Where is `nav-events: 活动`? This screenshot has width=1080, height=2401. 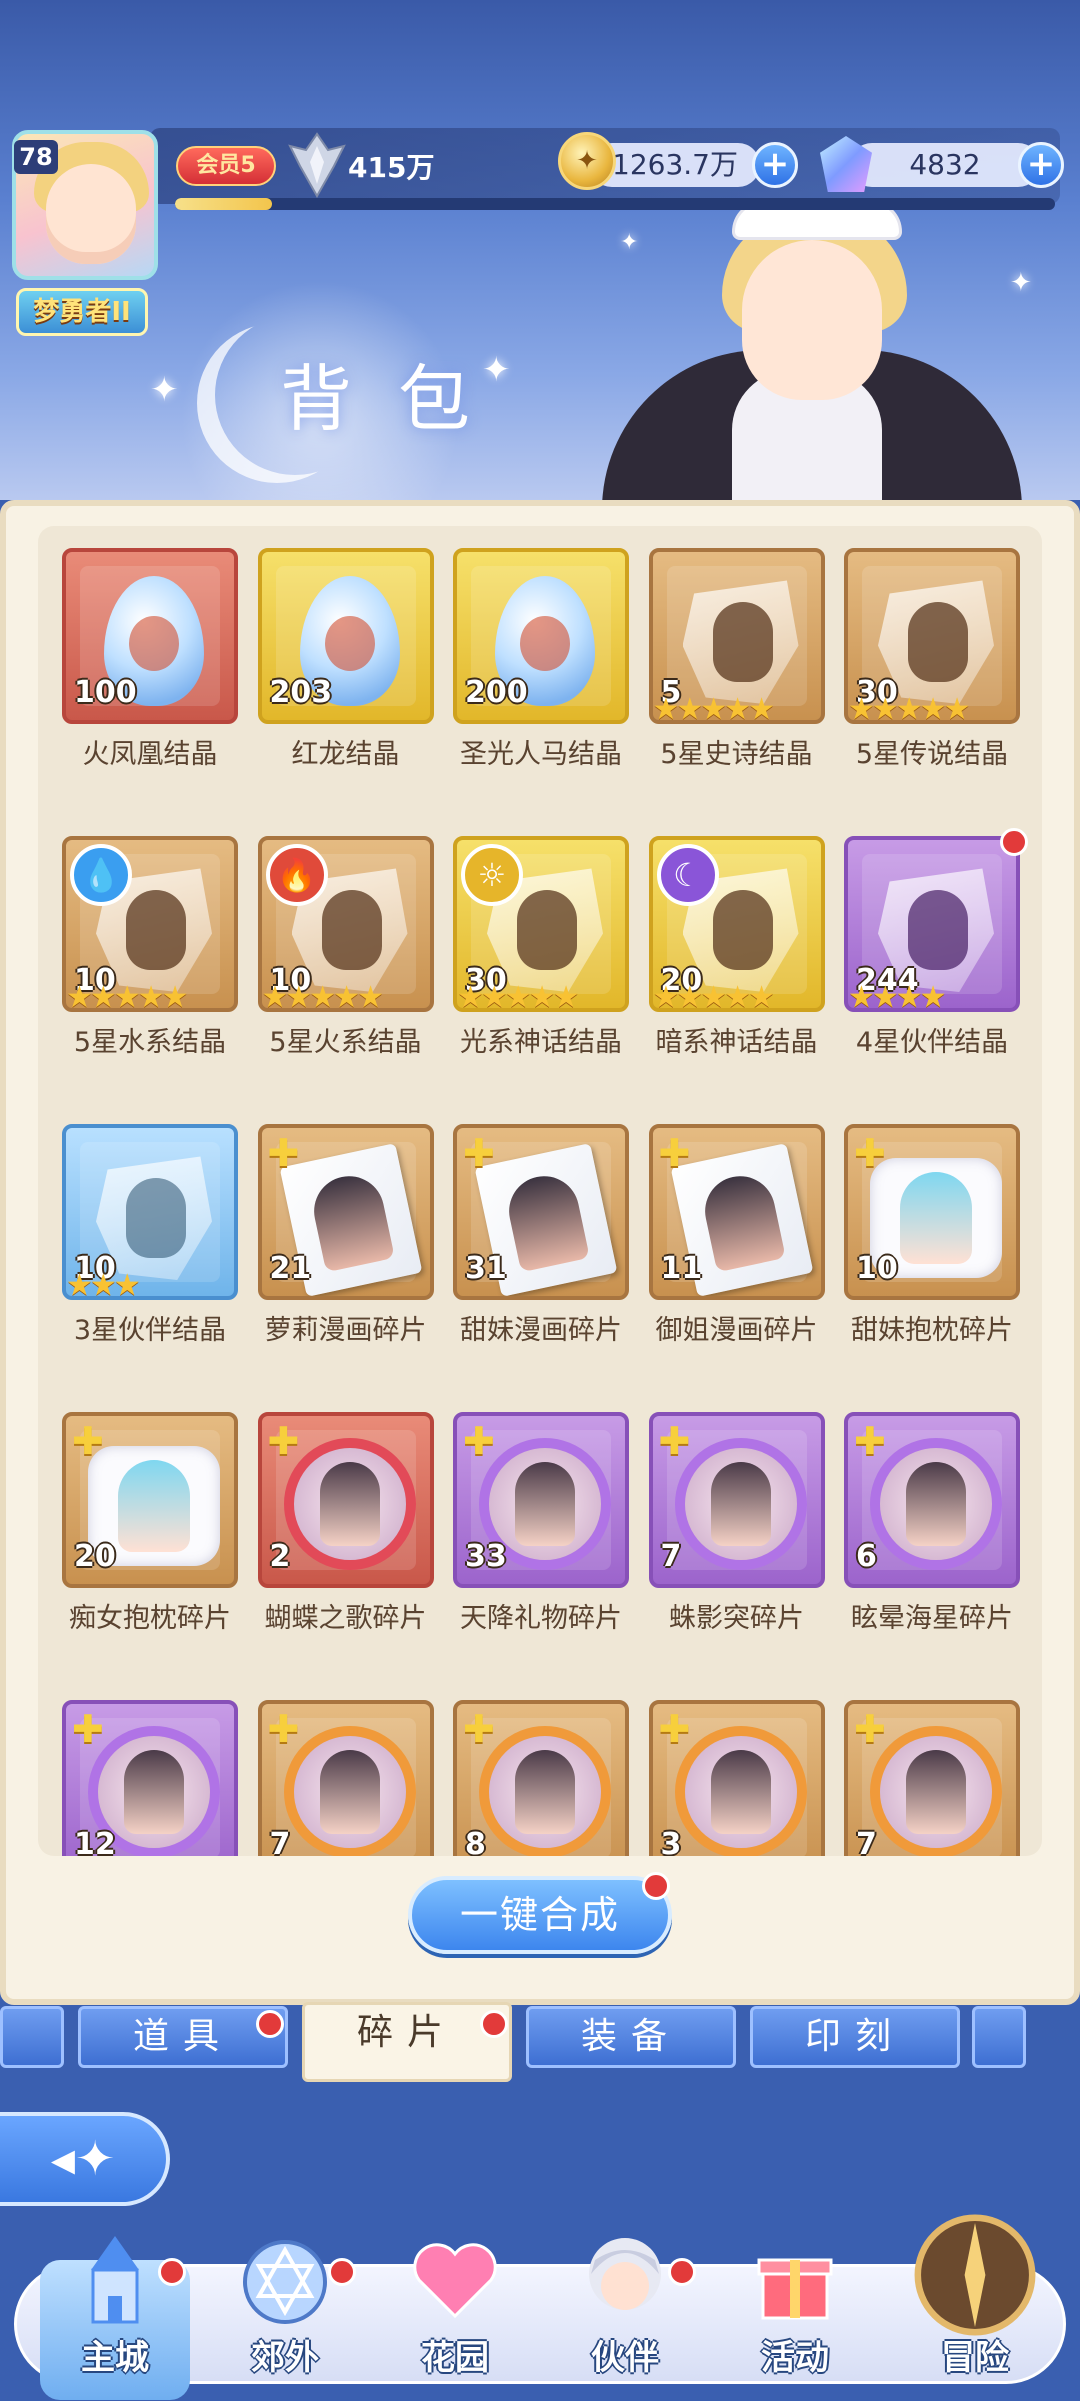
nav-events: 活动 is located at coordinates (795, 2315).